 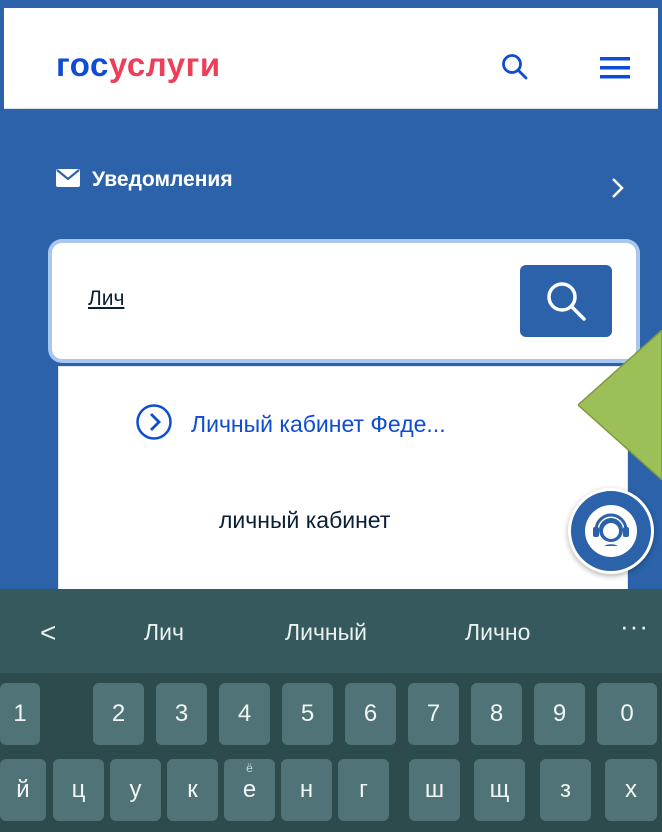 I want to click on key-у: у, so click(x=135, y=790).